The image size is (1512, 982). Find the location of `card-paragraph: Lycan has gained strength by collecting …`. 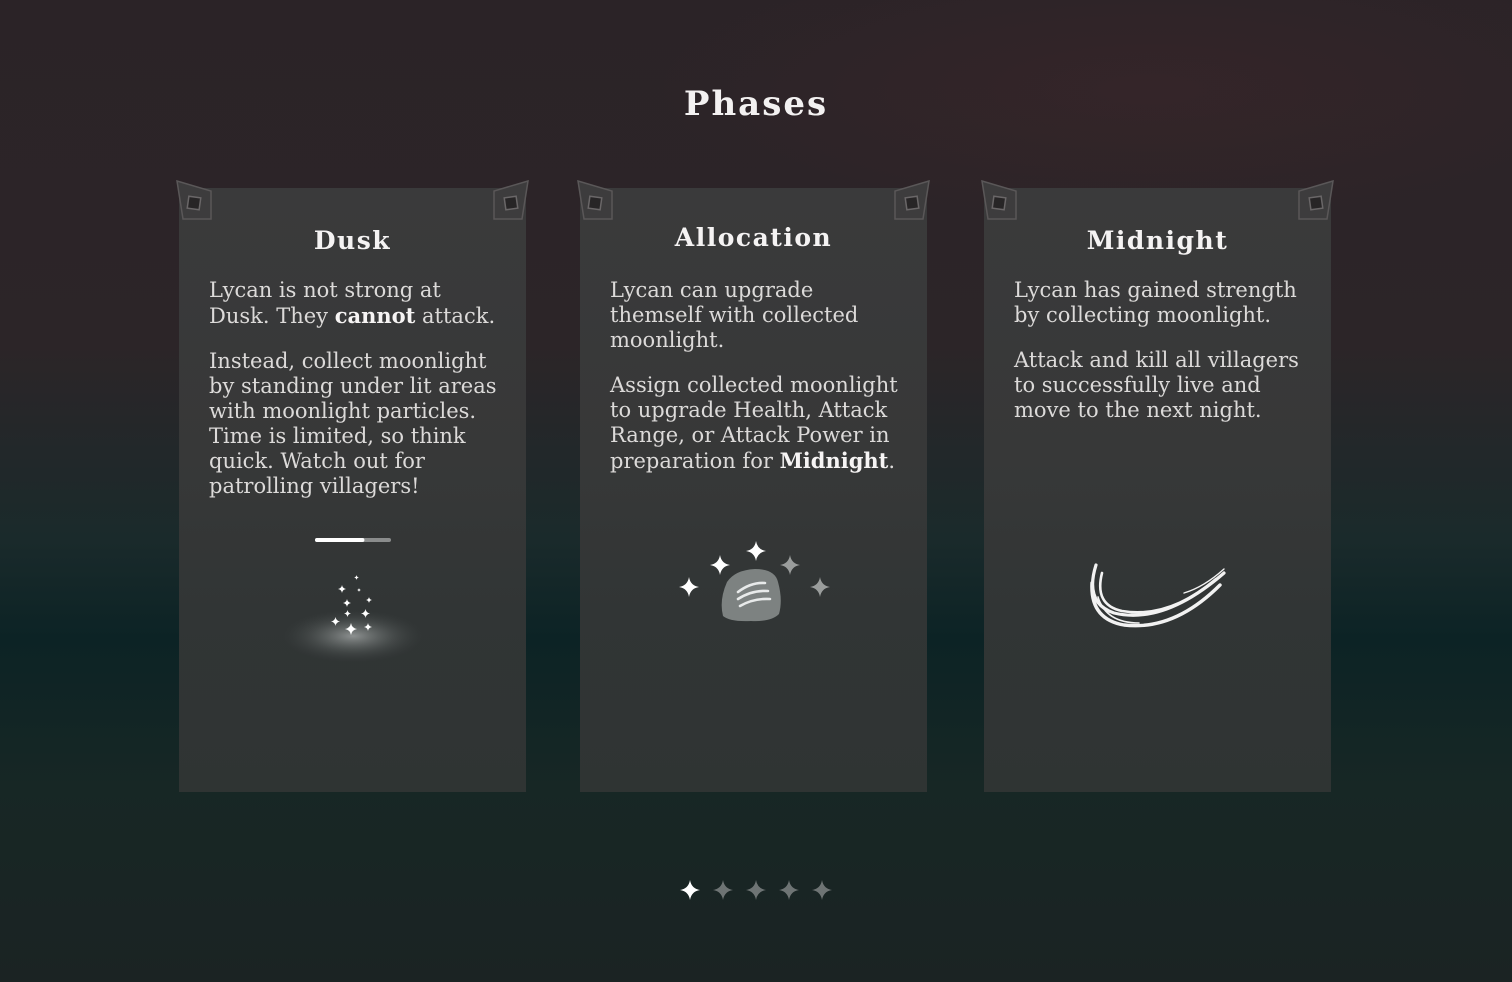

card-paragraph: Lycan has gained strength by collecting … is located at coordinates (1155, 302).